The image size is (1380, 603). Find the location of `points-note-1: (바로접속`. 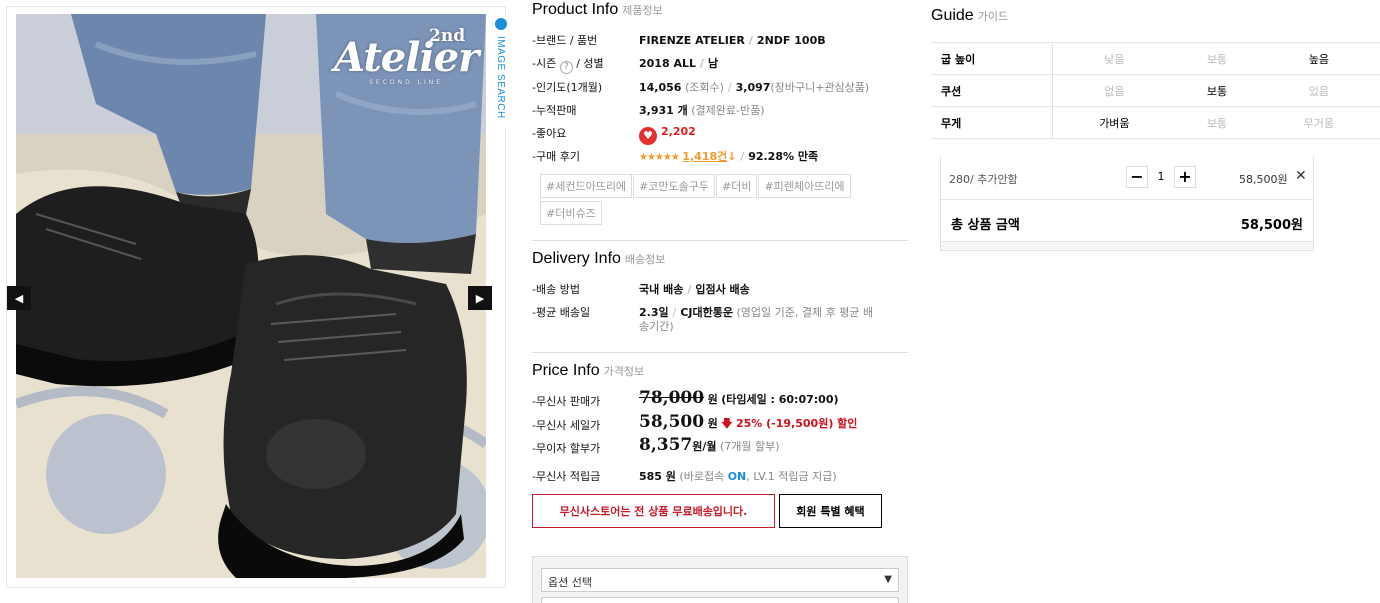

points-note-1: (바로접속 is located at coordinates (702, 476).